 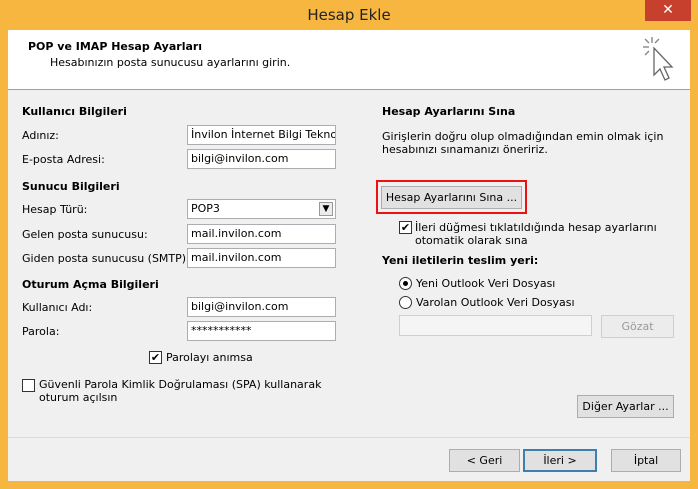 I want to click on existing-data-file-radio, so click(x=405, y=302).